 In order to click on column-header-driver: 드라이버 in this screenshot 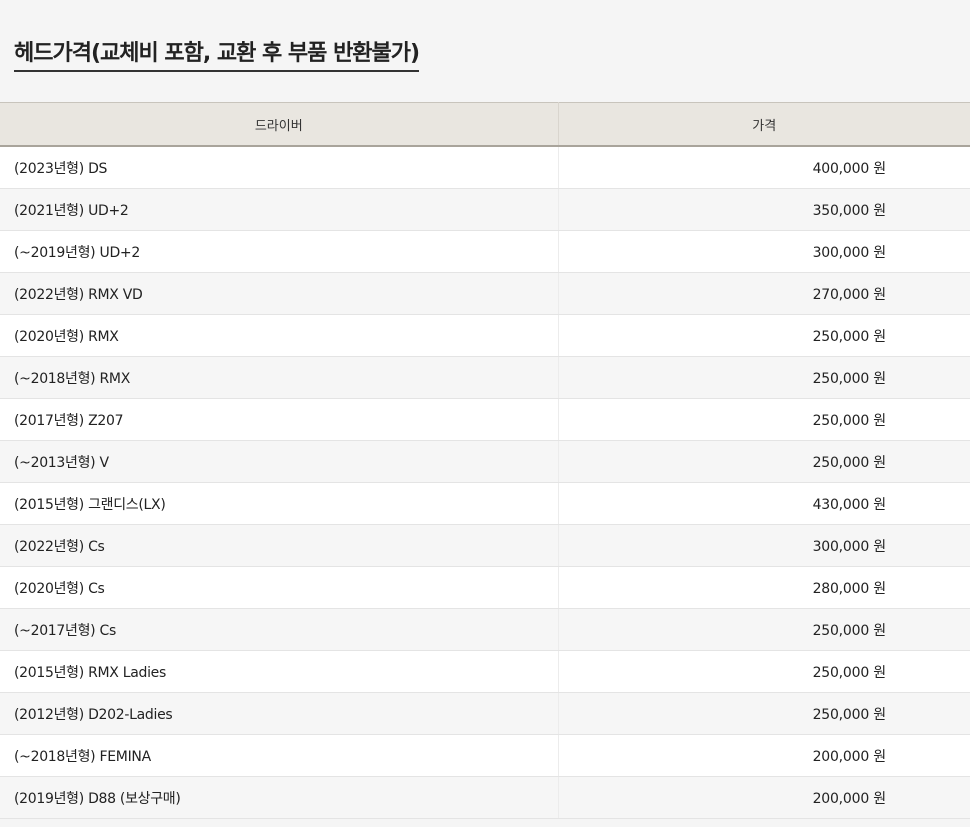, I will do `click(279, 124)`.